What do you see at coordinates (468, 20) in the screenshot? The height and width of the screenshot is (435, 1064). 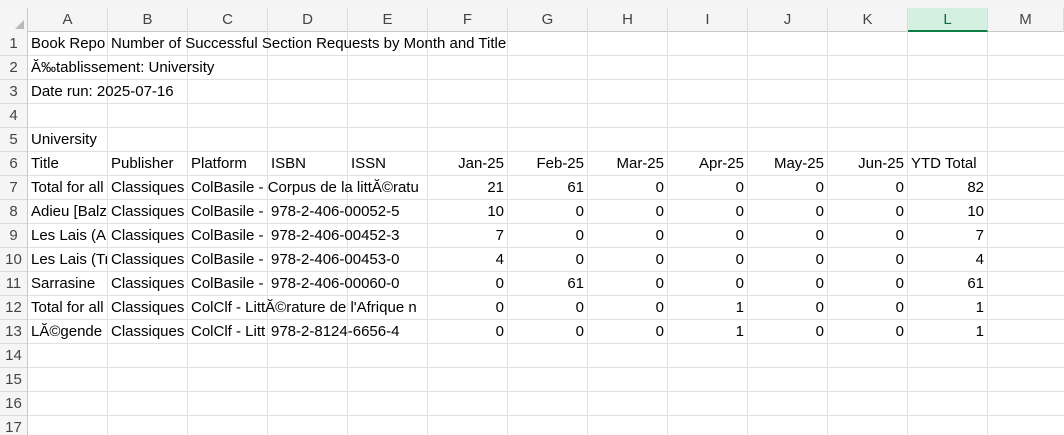 I see `column-header-f: F` at bounding box center [468, 20].